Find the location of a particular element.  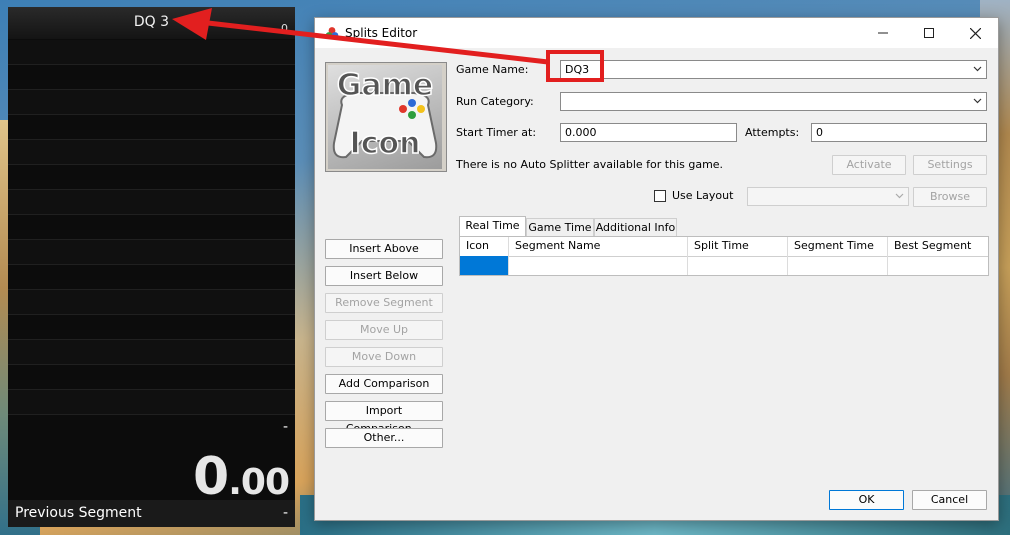

maximize-icon is located at coordinates (929, 33).